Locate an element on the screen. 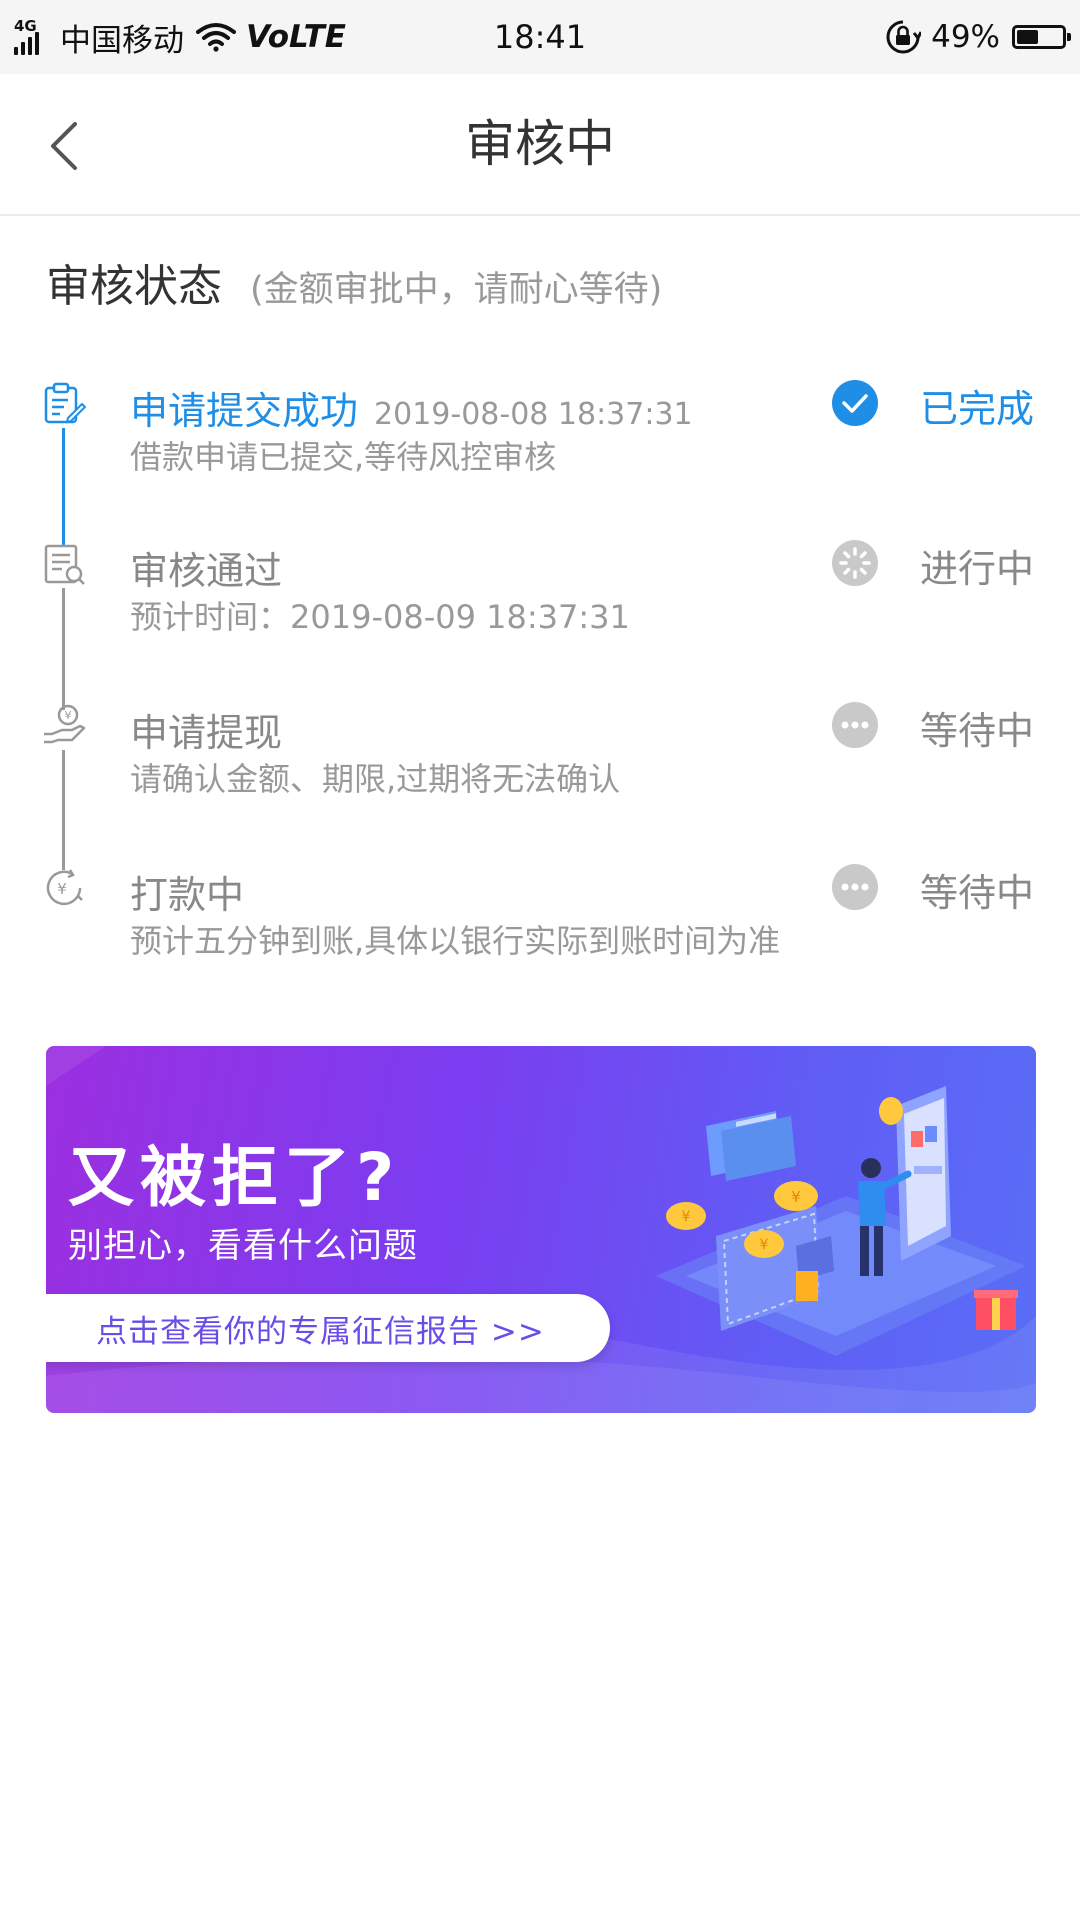 This screenshot has width=1080, height=1920. step-time: 2019-08-08 18:37:31 is located at coordinates (533, 414).